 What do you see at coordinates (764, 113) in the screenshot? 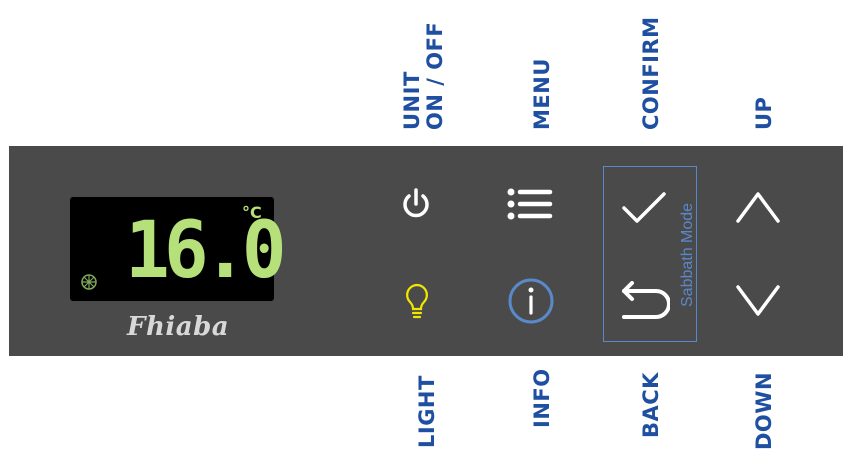
I see `label-up: UP` at bounding box center [764, 113].